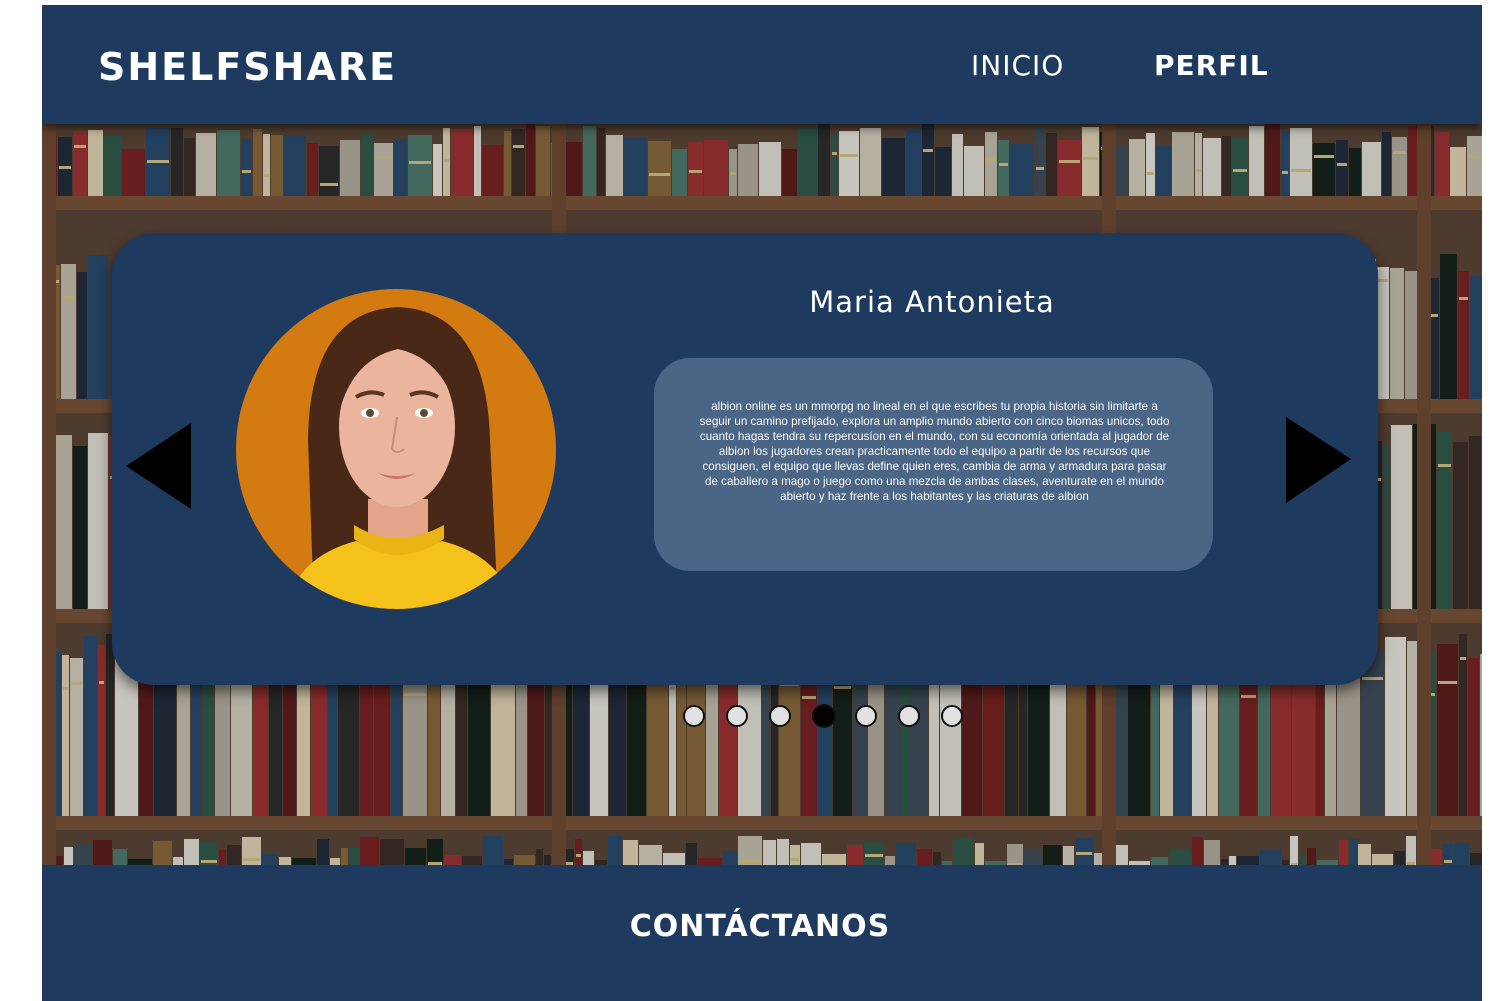 The image size is (1492, 1001). Describe the element at coordinates (1017, 65) in the screenshot. I see `nav-link-inicio: INICIO` at that location.